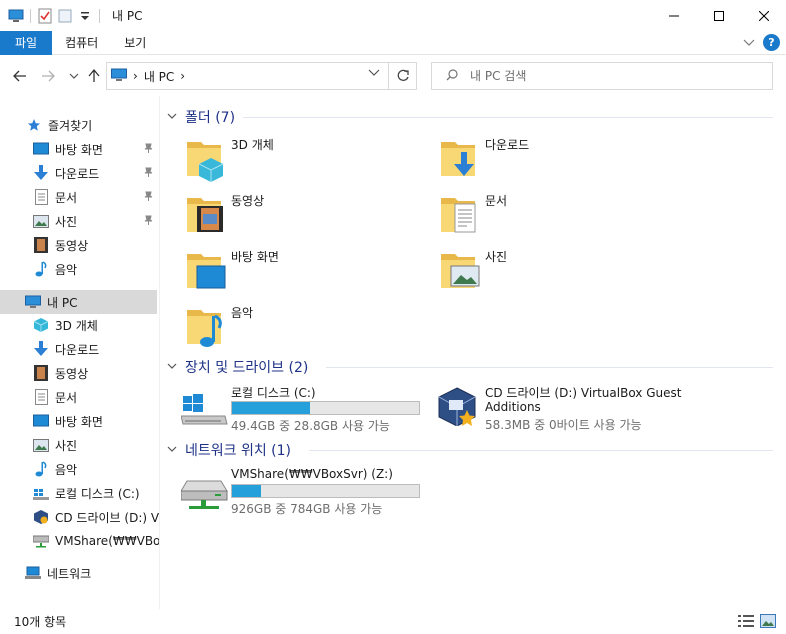 The height and width of the screenshot is (634, 786). I want to click on nav-quick-videos: 동영상, so click(78, 245).